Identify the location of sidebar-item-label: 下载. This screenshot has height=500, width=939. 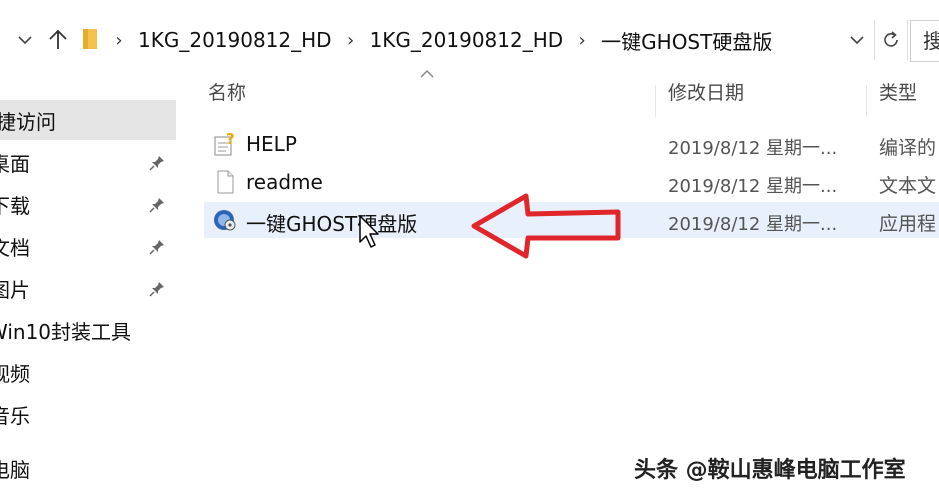
(15, 205).